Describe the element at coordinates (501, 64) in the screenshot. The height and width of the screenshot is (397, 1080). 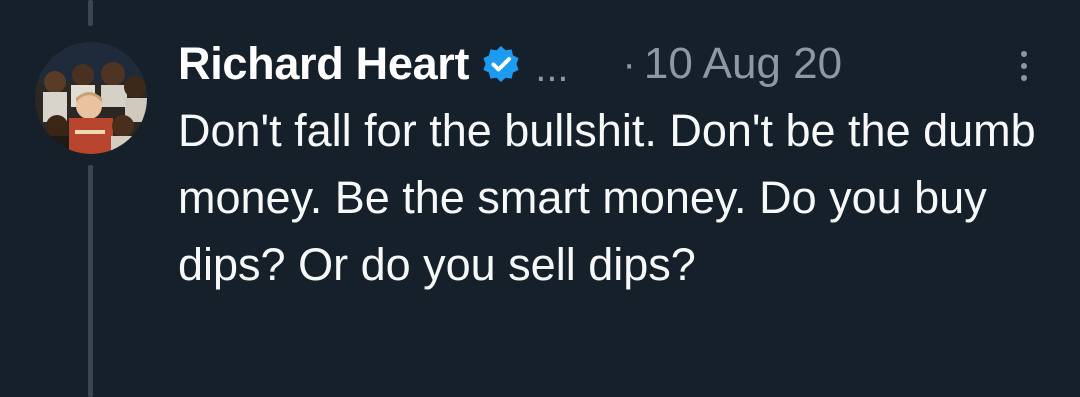
I see `verified-check-icon` at that location.